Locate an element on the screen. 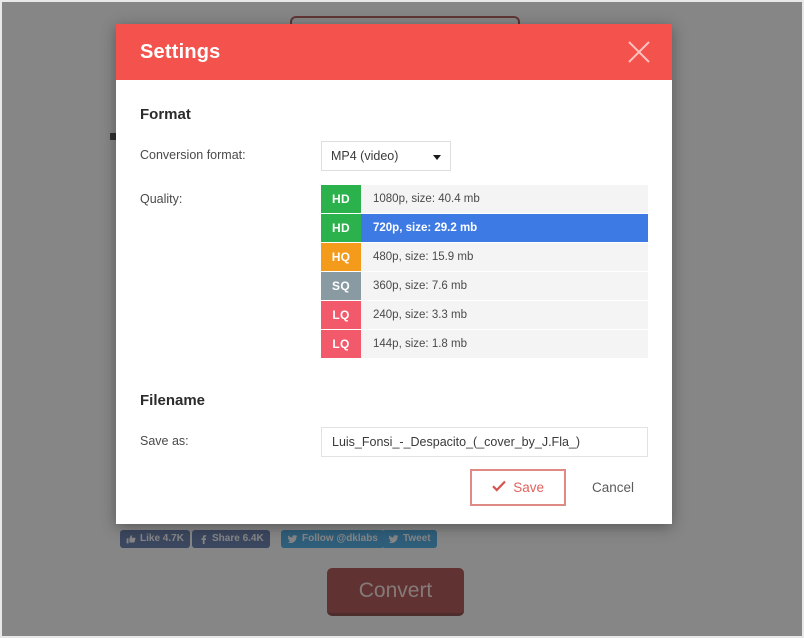 This screenshot has height=638, width=804. modal-footer: Save Cancel is located at coordinates (559, 487).